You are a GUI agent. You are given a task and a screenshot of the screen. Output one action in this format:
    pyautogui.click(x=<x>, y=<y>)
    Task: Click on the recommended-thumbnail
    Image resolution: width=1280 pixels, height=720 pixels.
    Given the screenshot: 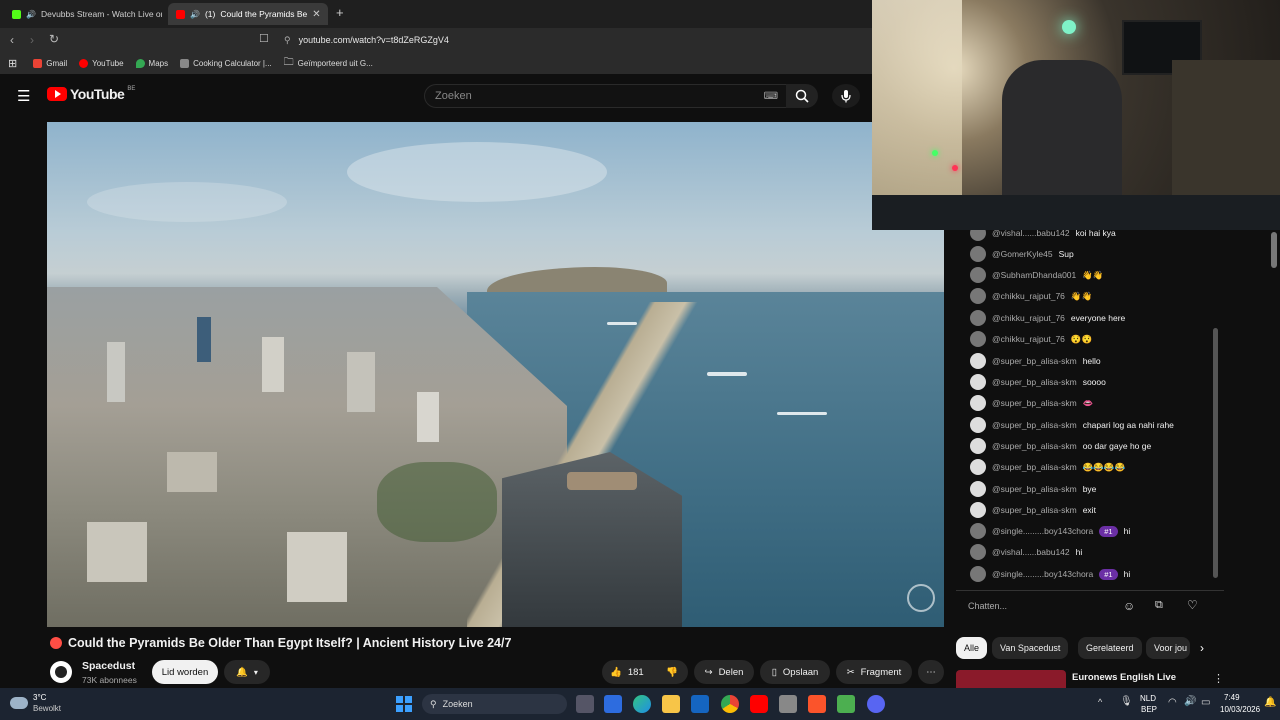 What is the action you would take?
    pyautogui.click(x=1011, y=679)
    